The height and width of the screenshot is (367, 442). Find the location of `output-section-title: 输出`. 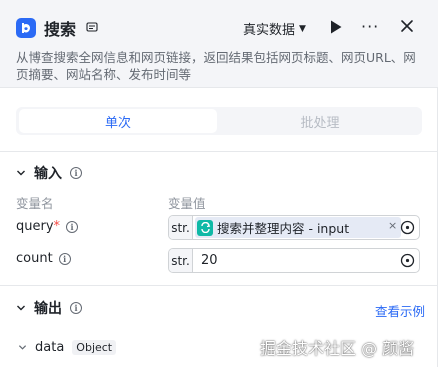

output-section-title: 输出 is located at coordinates (48, 309).